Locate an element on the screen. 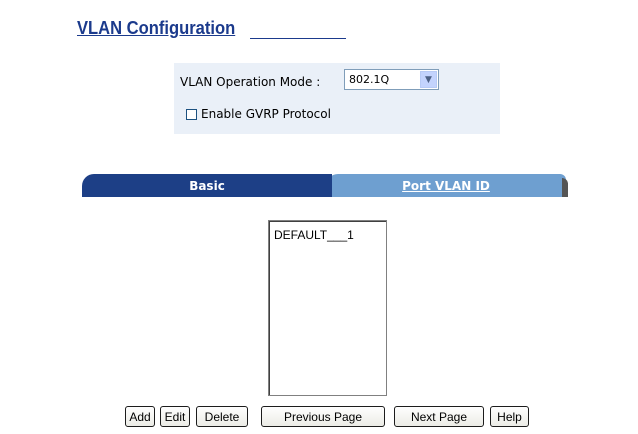 The height and width of the screenshot is (434, 638). enable-gvrp-label: Enable GVRP Protocol is located at coordinates (266, 114).